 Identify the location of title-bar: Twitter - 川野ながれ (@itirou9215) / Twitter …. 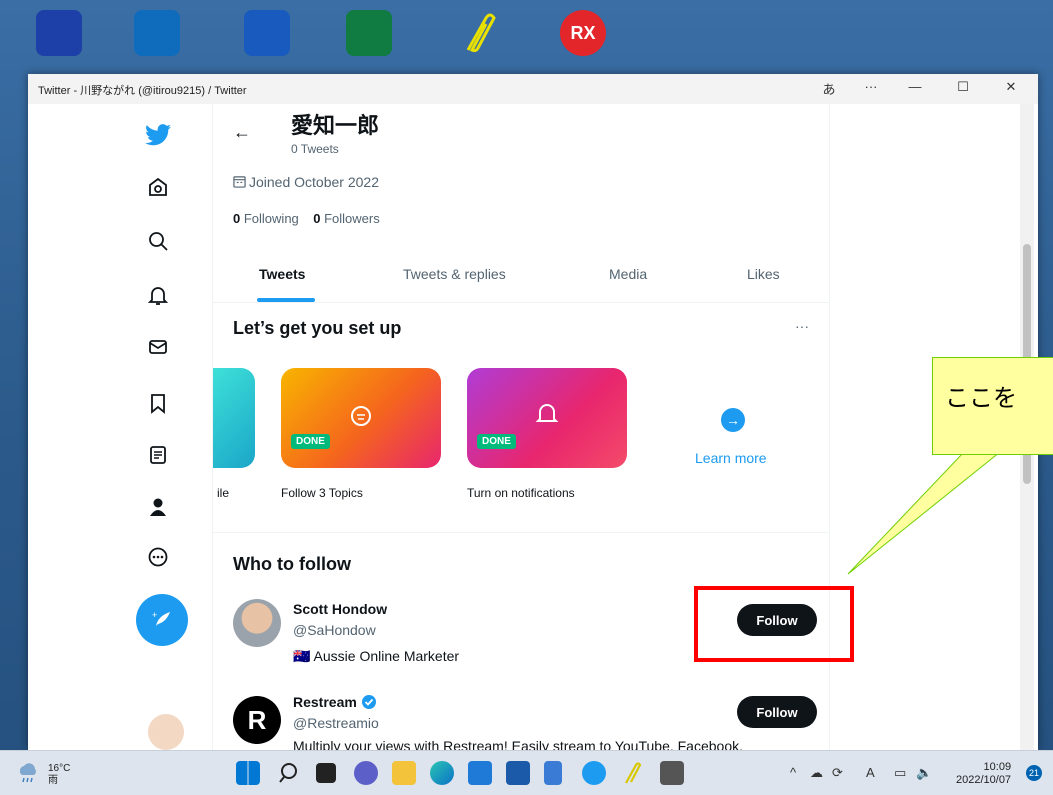
(533, 89).